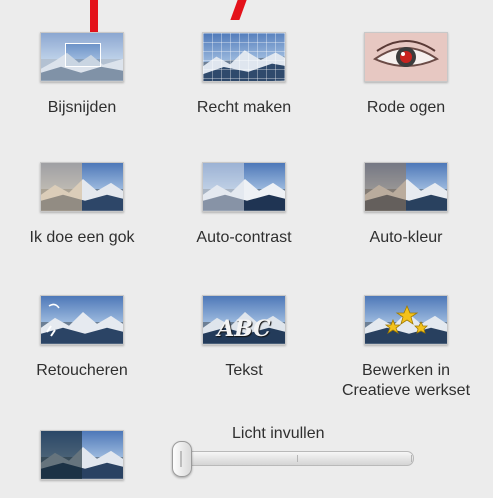  I want to click on fill-light-icon, so click(82, 455).